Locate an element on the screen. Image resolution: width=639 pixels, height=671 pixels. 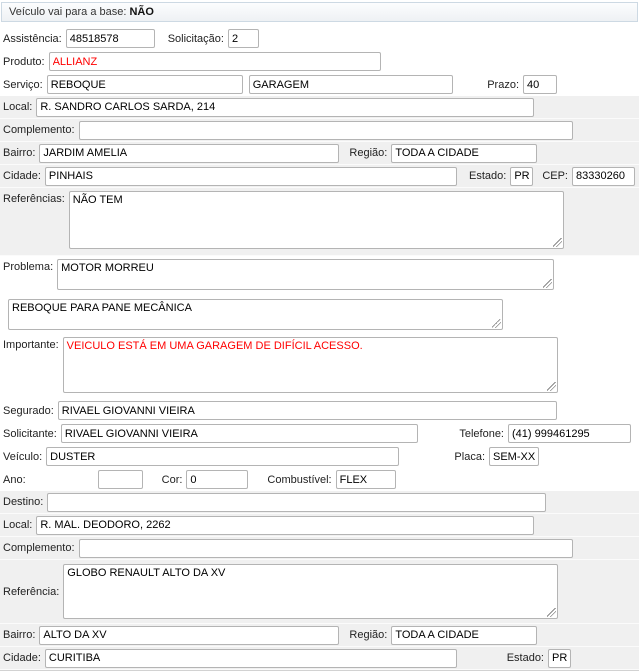
combustivel-label: Combustível: is located at coordinates (299, 479).